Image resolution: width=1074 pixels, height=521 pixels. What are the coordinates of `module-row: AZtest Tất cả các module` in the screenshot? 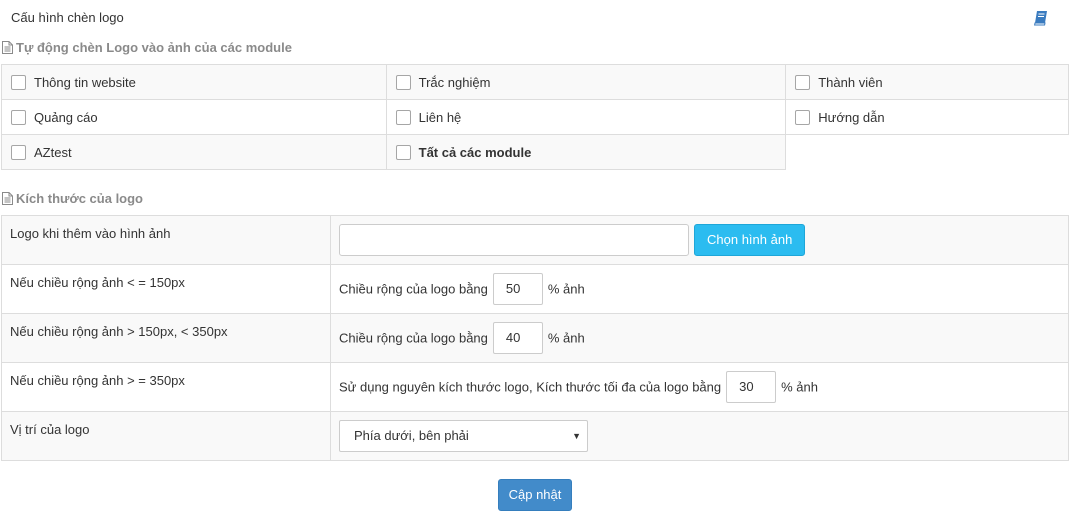 It's located at (535, 152).